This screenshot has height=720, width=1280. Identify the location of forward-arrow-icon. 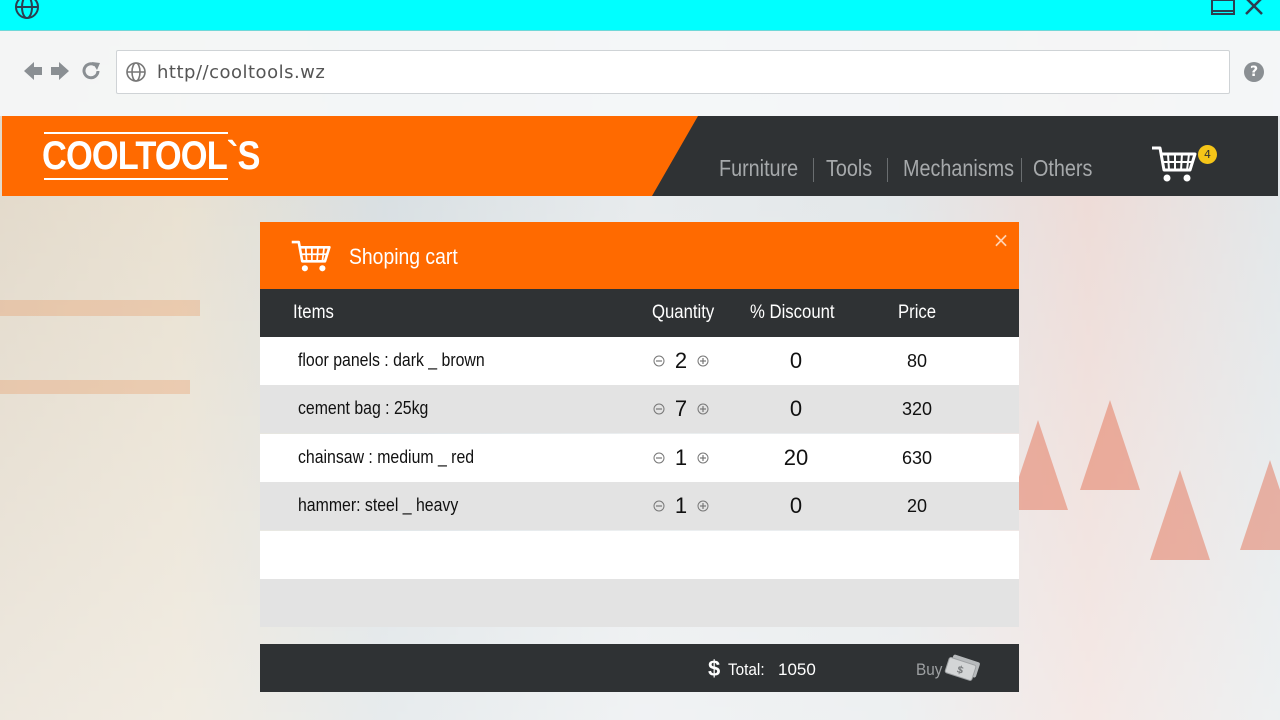
(60, 71).